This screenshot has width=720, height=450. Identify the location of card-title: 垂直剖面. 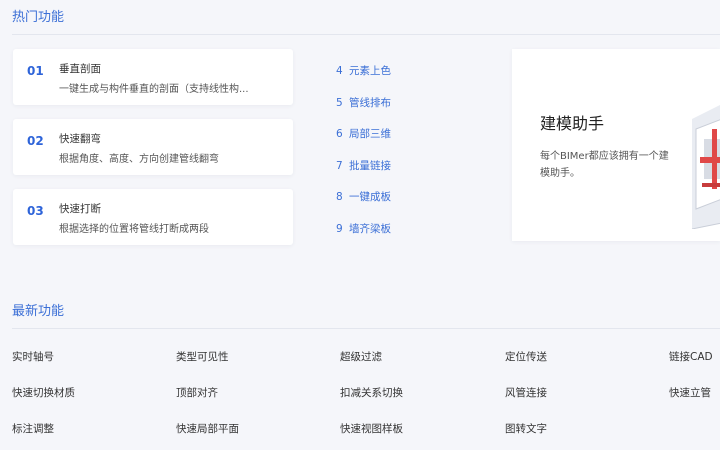
(80, 69).